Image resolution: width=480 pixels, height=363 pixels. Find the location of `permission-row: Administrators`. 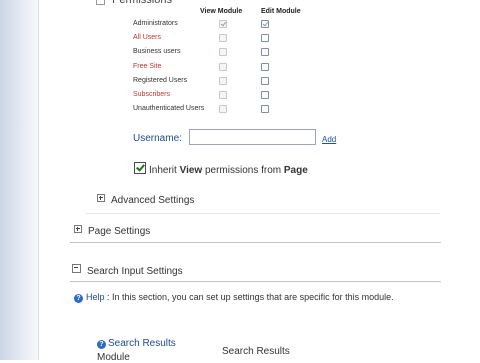

permission-row: Administrators is located at coordinates (213, 24).